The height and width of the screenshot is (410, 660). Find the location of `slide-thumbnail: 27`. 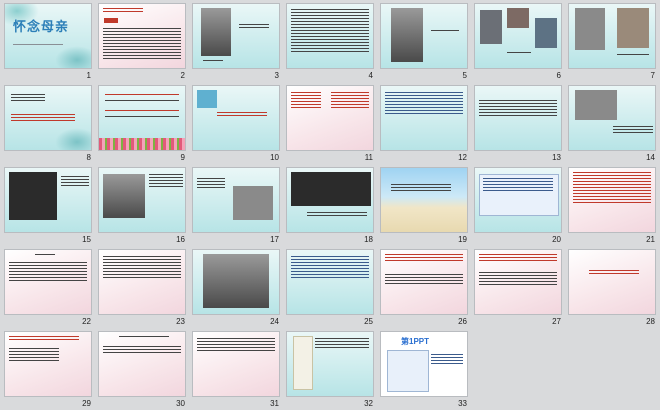

slide-thumbnail: 27 is located at coordinates (518, 287).